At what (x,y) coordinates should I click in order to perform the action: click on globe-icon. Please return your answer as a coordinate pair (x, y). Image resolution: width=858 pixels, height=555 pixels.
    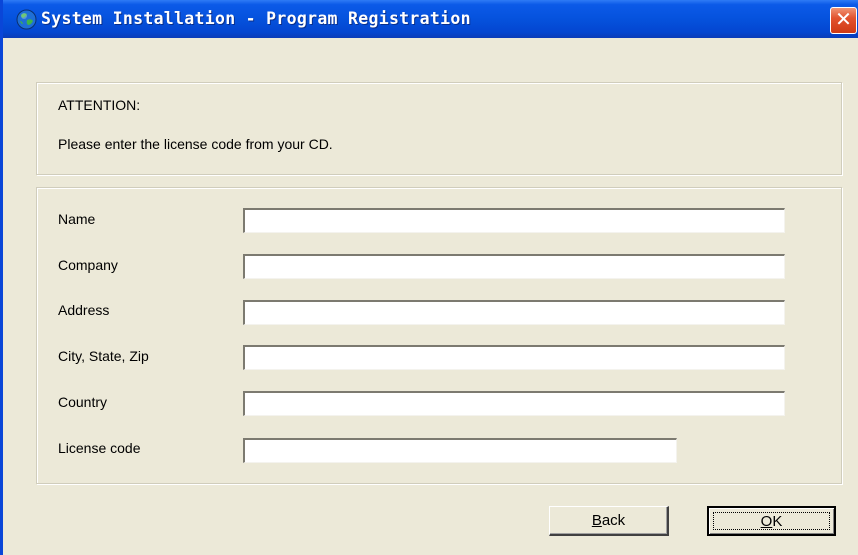
    Looking at the image, I should click on (26, 19).